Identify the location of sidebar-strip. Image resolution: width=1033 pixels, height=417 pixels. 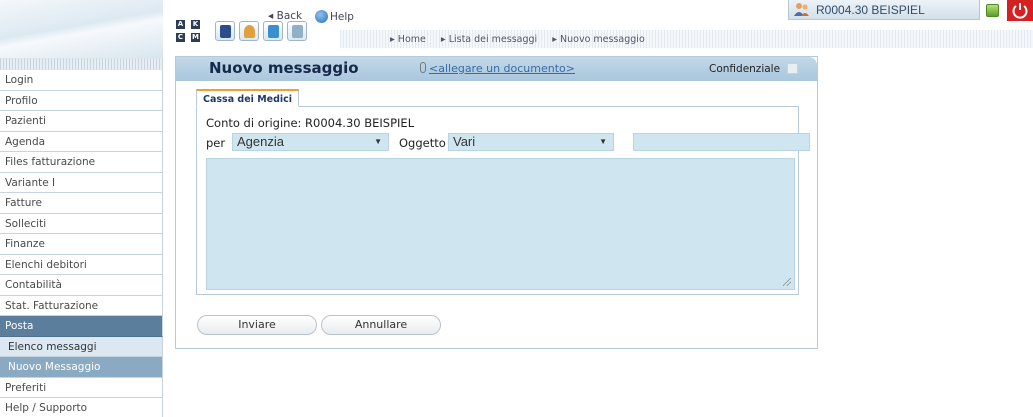
(81, 64).